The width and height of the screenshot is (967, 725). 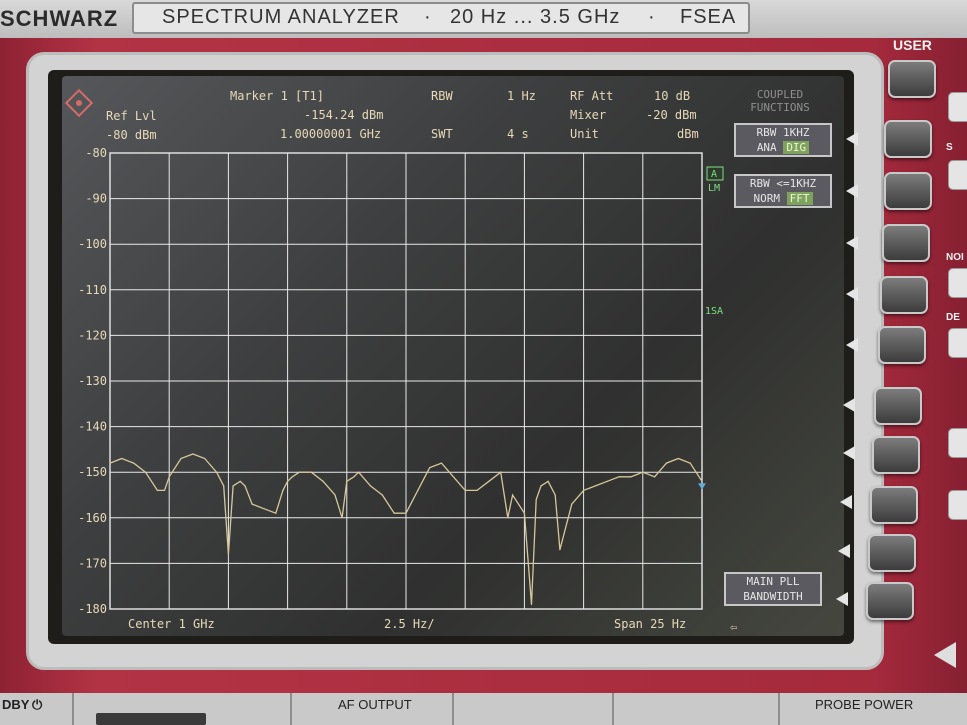 What do you see at coordinates (92, 290) in the screenshot?
I see `y-tick-label: -110` at bounding box center [92, 290].